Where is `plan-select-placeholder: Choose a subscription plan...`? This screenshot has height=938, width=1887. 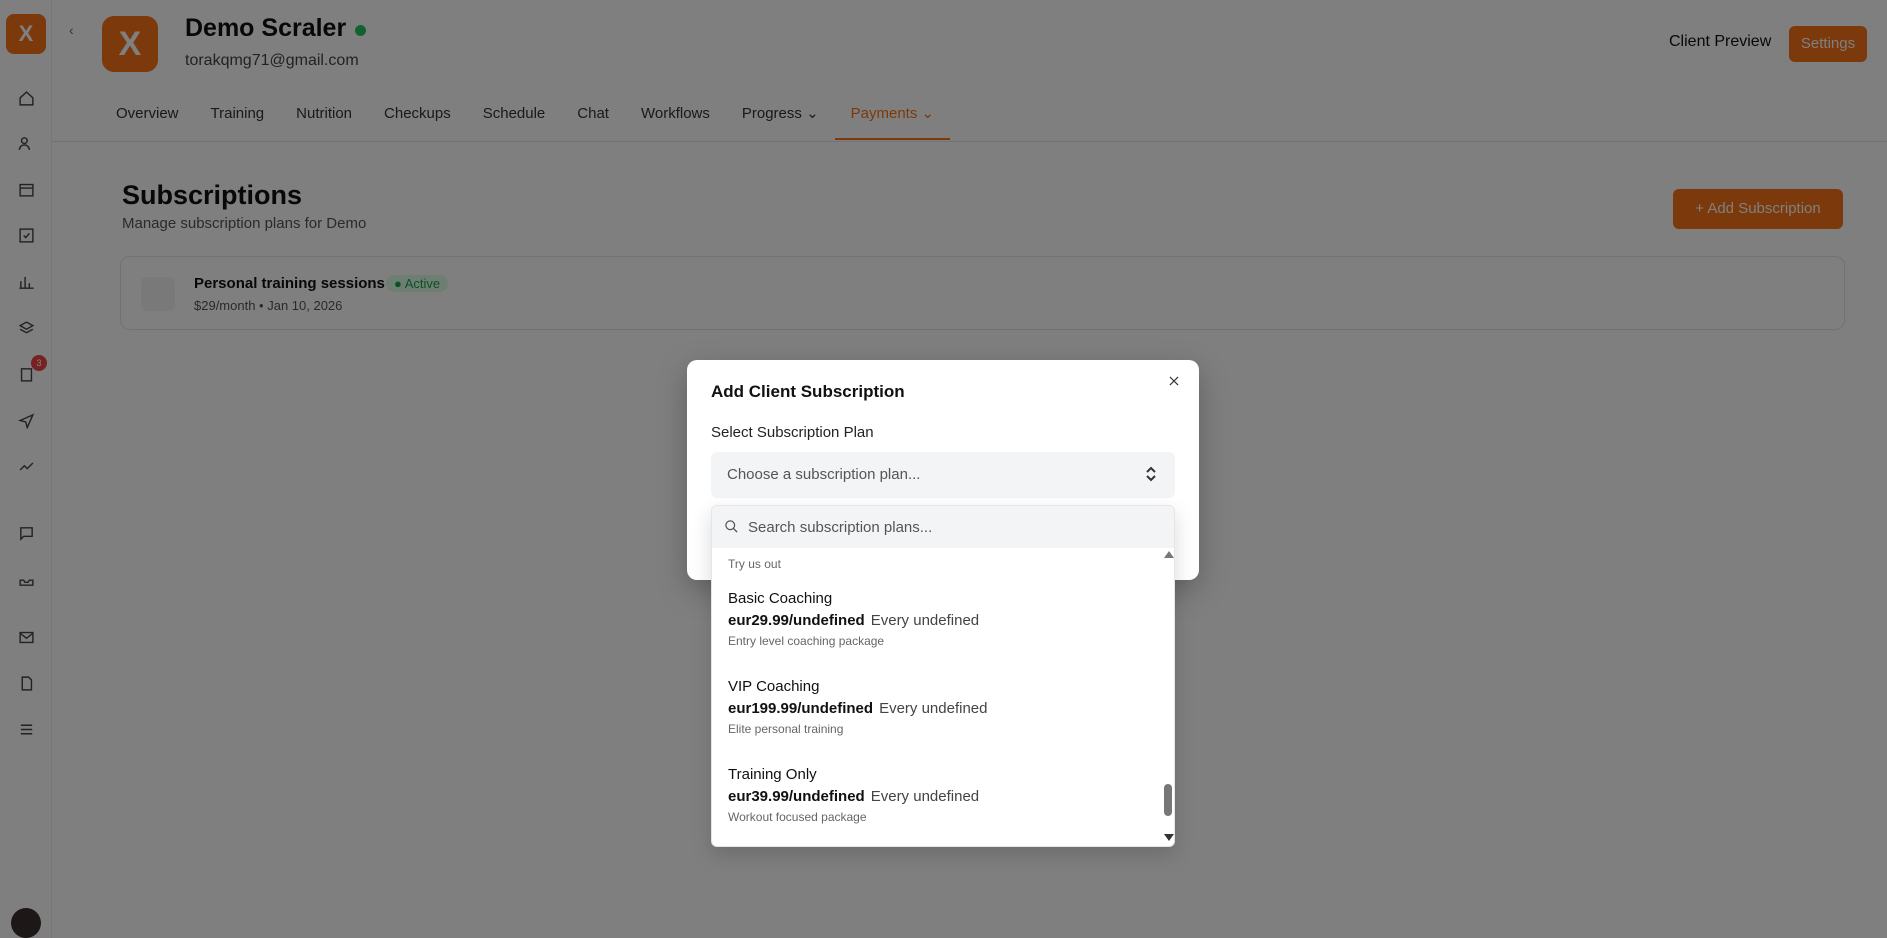 plan-select-placeholder: Choose a subscription plan... is located at coordinates (824, 474).